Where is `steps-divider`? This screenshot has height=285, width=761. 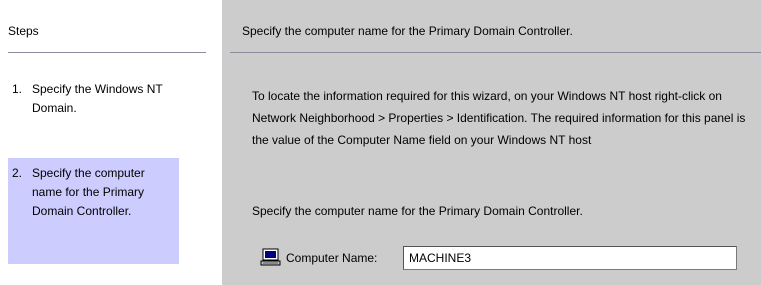 steps-divider is located at coordinates (107, 52).